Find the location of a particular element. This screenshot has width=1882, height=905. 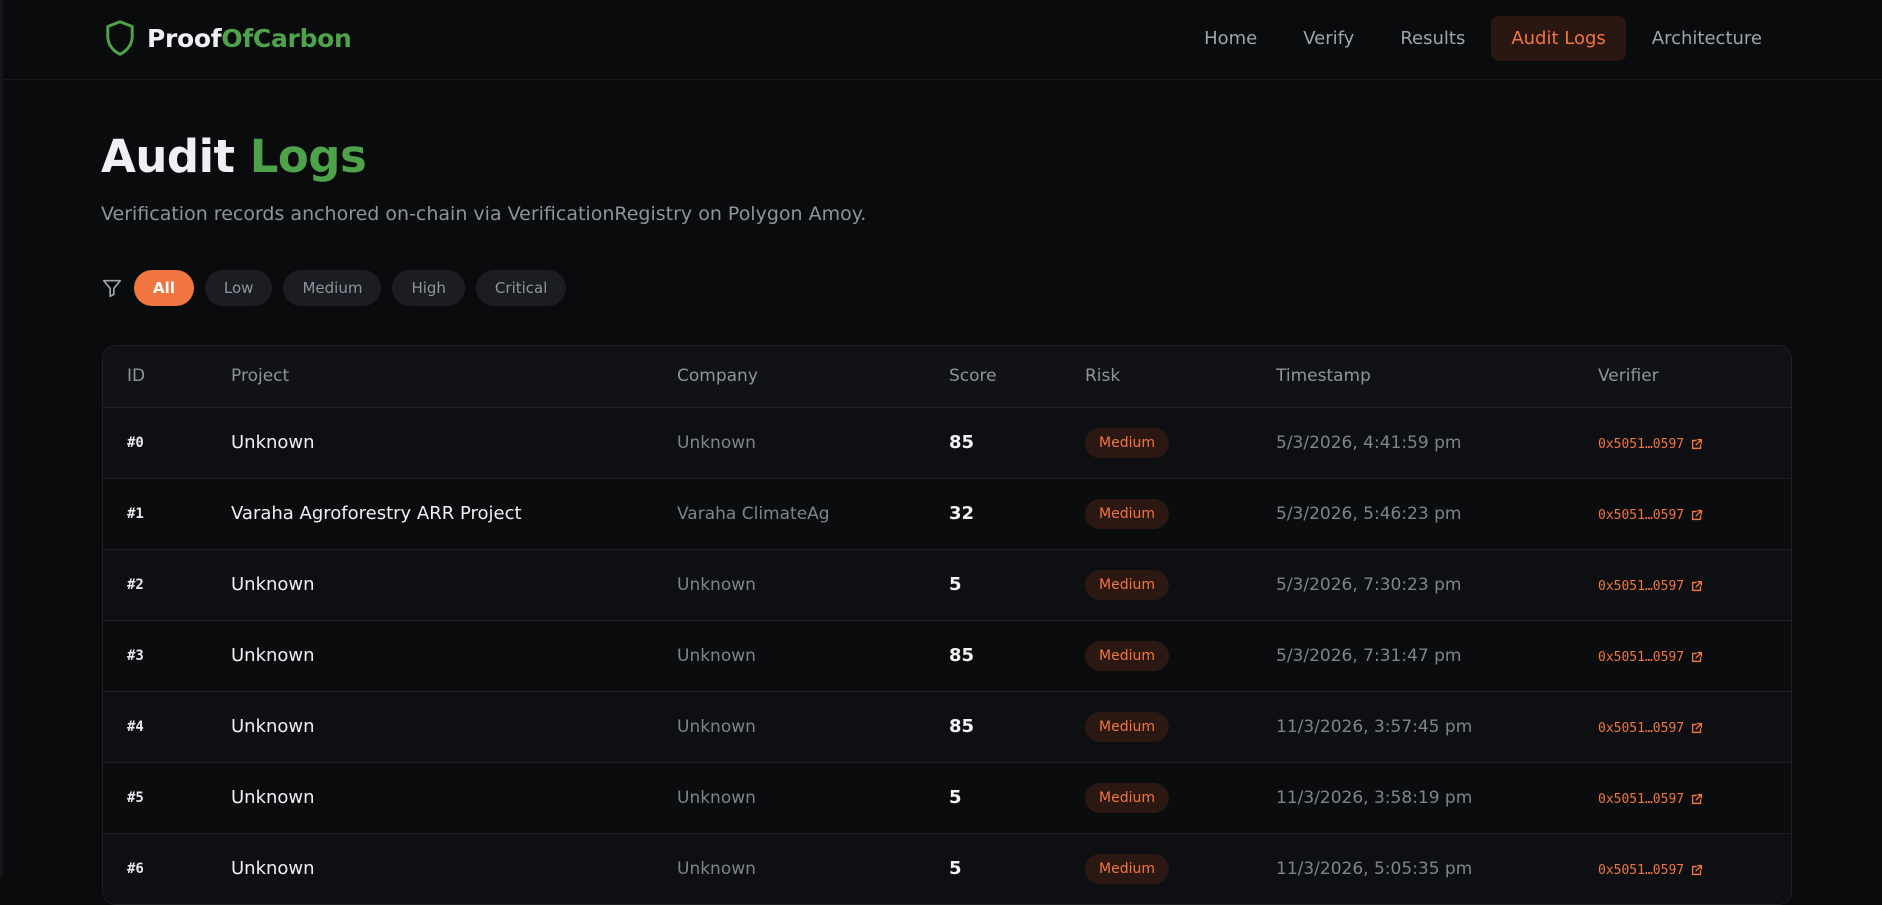

nav-home: Home is located at coordinates (1230, 38).